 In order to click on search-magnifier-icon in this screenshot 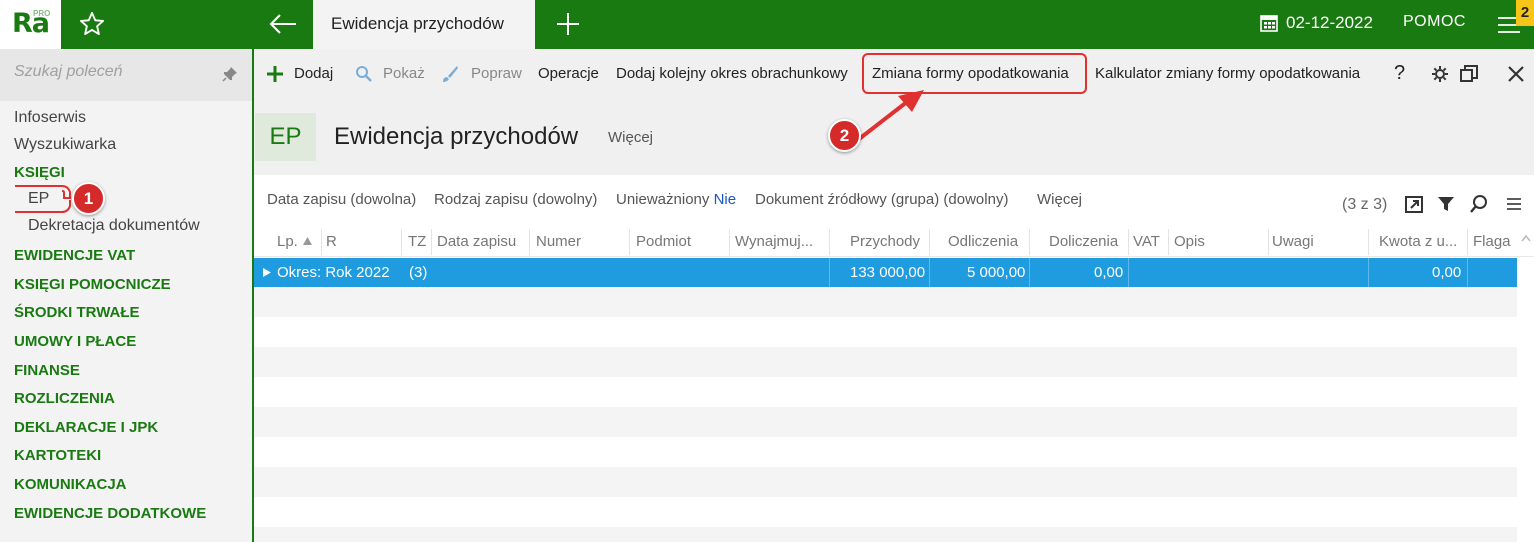, I will do `click(1479, 204)`.